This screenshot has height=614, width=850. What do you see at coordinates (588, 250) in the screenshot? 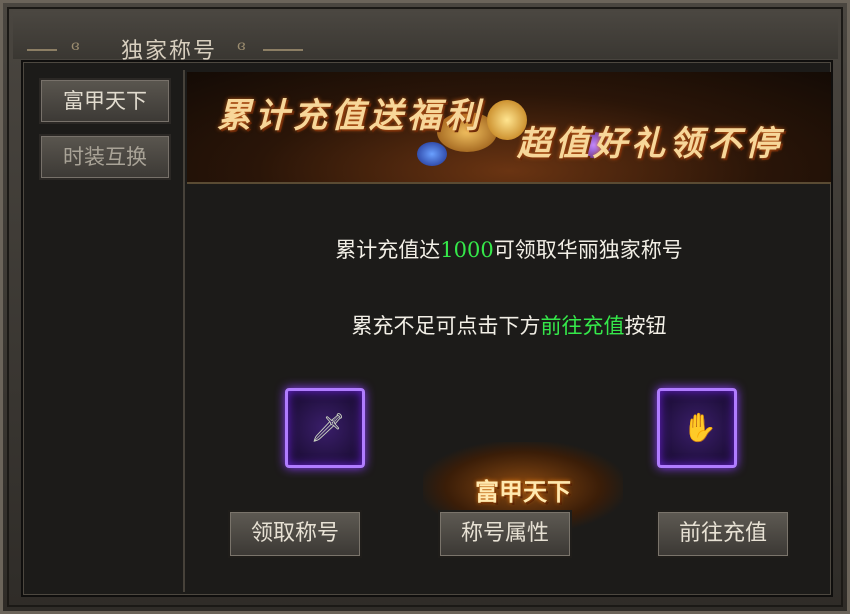
I see `requirement-suffix: 可领取华丽独家称号` at bounding box center [588, 250].